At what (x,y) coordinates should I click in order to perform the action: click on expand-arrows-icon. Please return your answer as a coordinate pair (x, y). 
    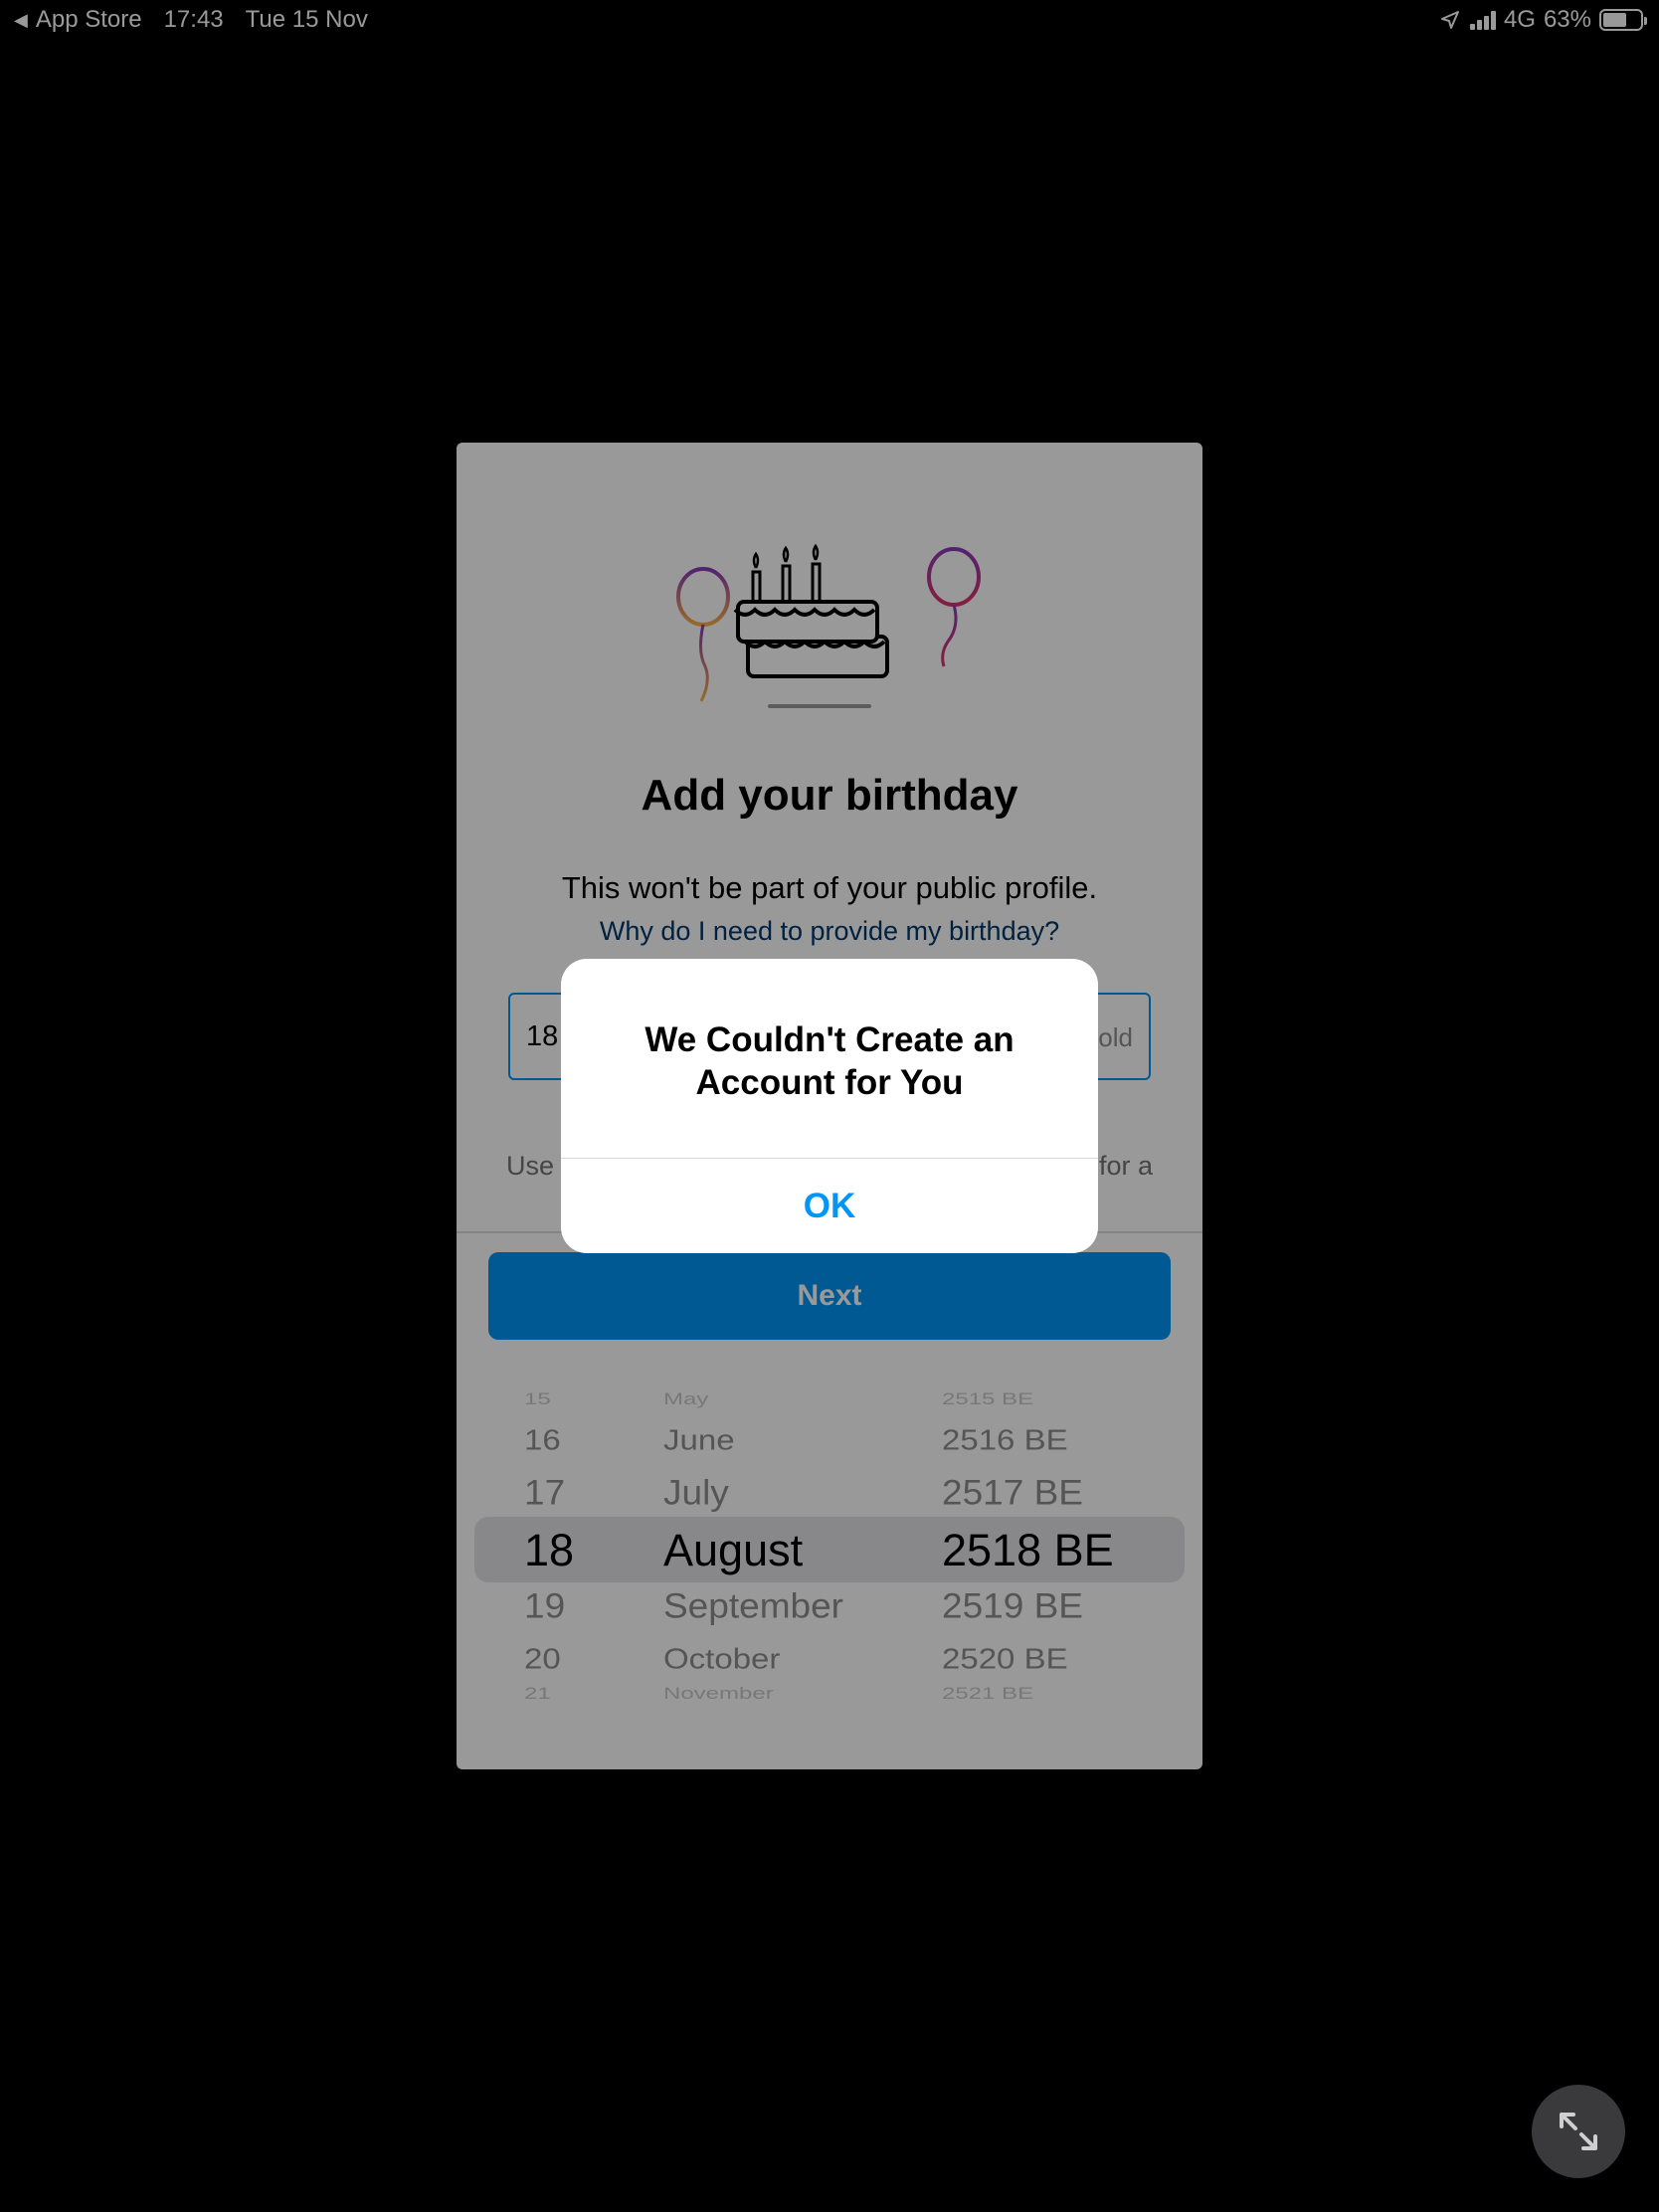
    Looking at the image, I should click on (1578, 2131).